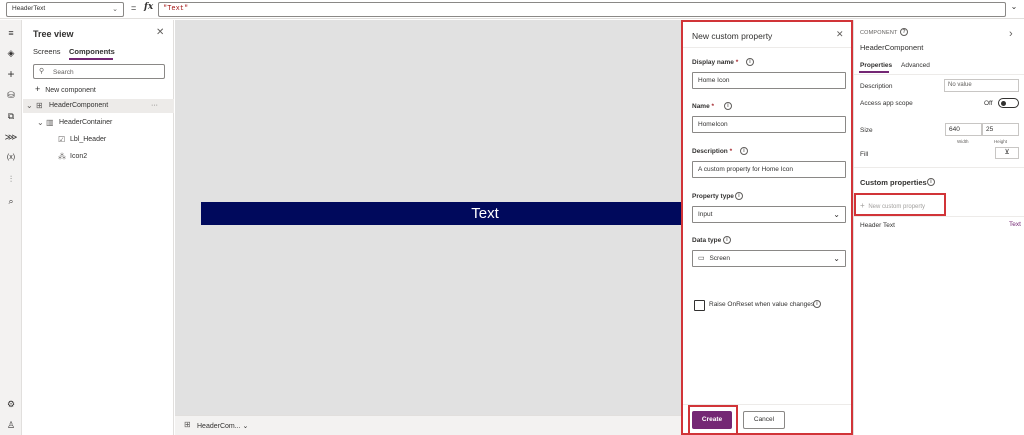  I want to click on new-custom-property-button: + New custom property, so click(892, 205).